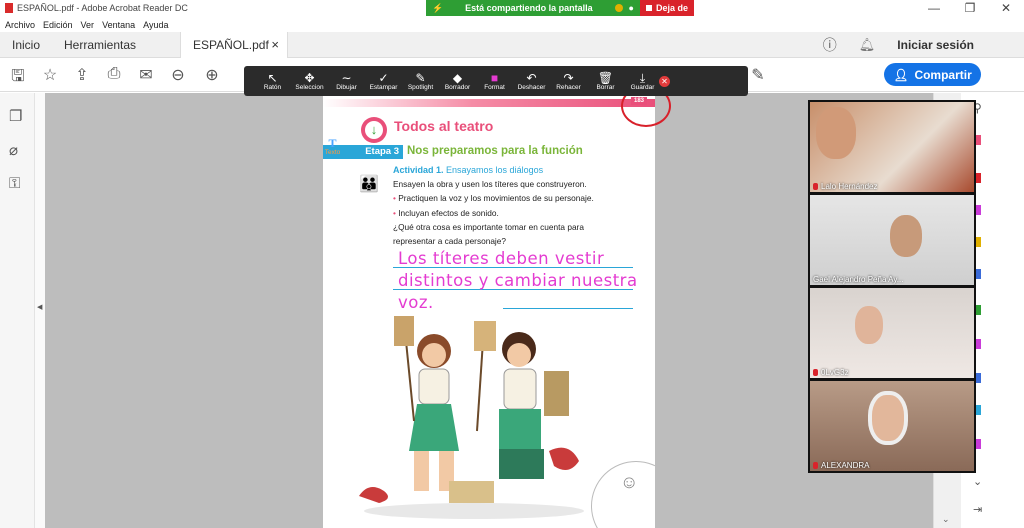 The width and height of the screenshot is (1024, 528). Describe the element at coordinates (835, 372) in the screenshot. I see `participant-name: 0LvG3z` at that location.